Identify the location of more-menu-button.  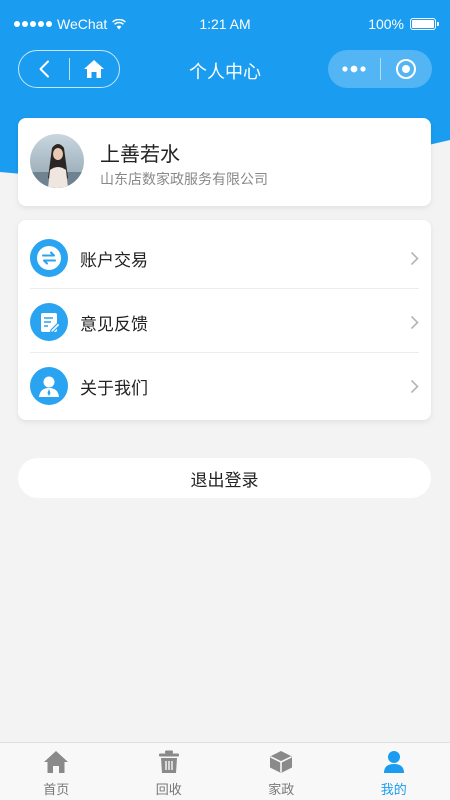
(354, 69).